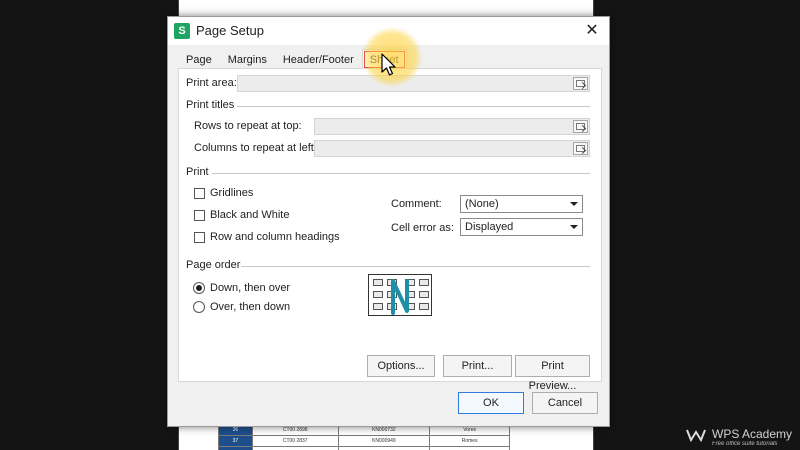  I want to click on tab-bar: Page Margins Header/Footer Sheet, so click(292, 59).